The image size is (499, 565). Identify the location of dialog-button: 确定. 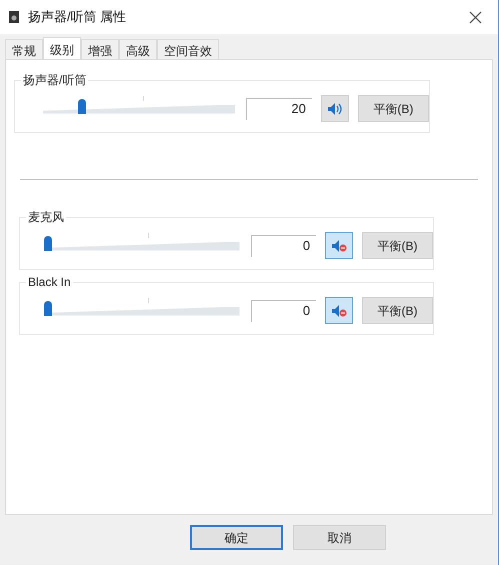
(236, 537).